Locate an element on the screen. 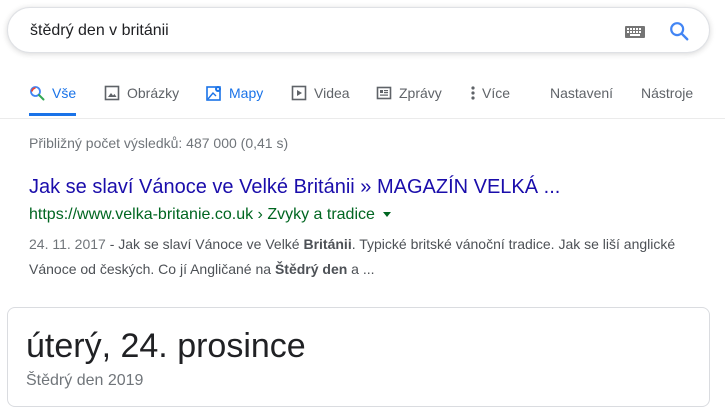  tab-label: Více is located at coordinates (496, 93).